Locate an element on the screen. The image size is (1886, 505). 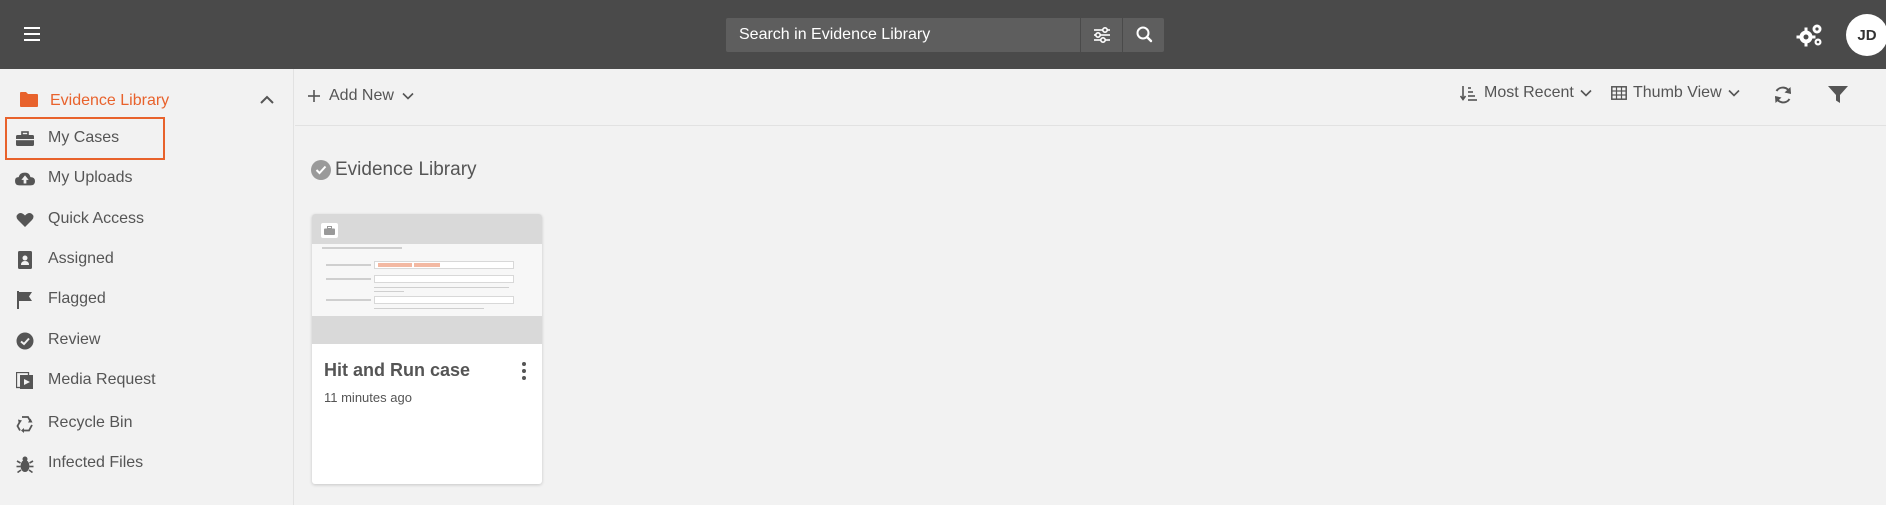
media-request-icon is located at coordinates (25, 381).